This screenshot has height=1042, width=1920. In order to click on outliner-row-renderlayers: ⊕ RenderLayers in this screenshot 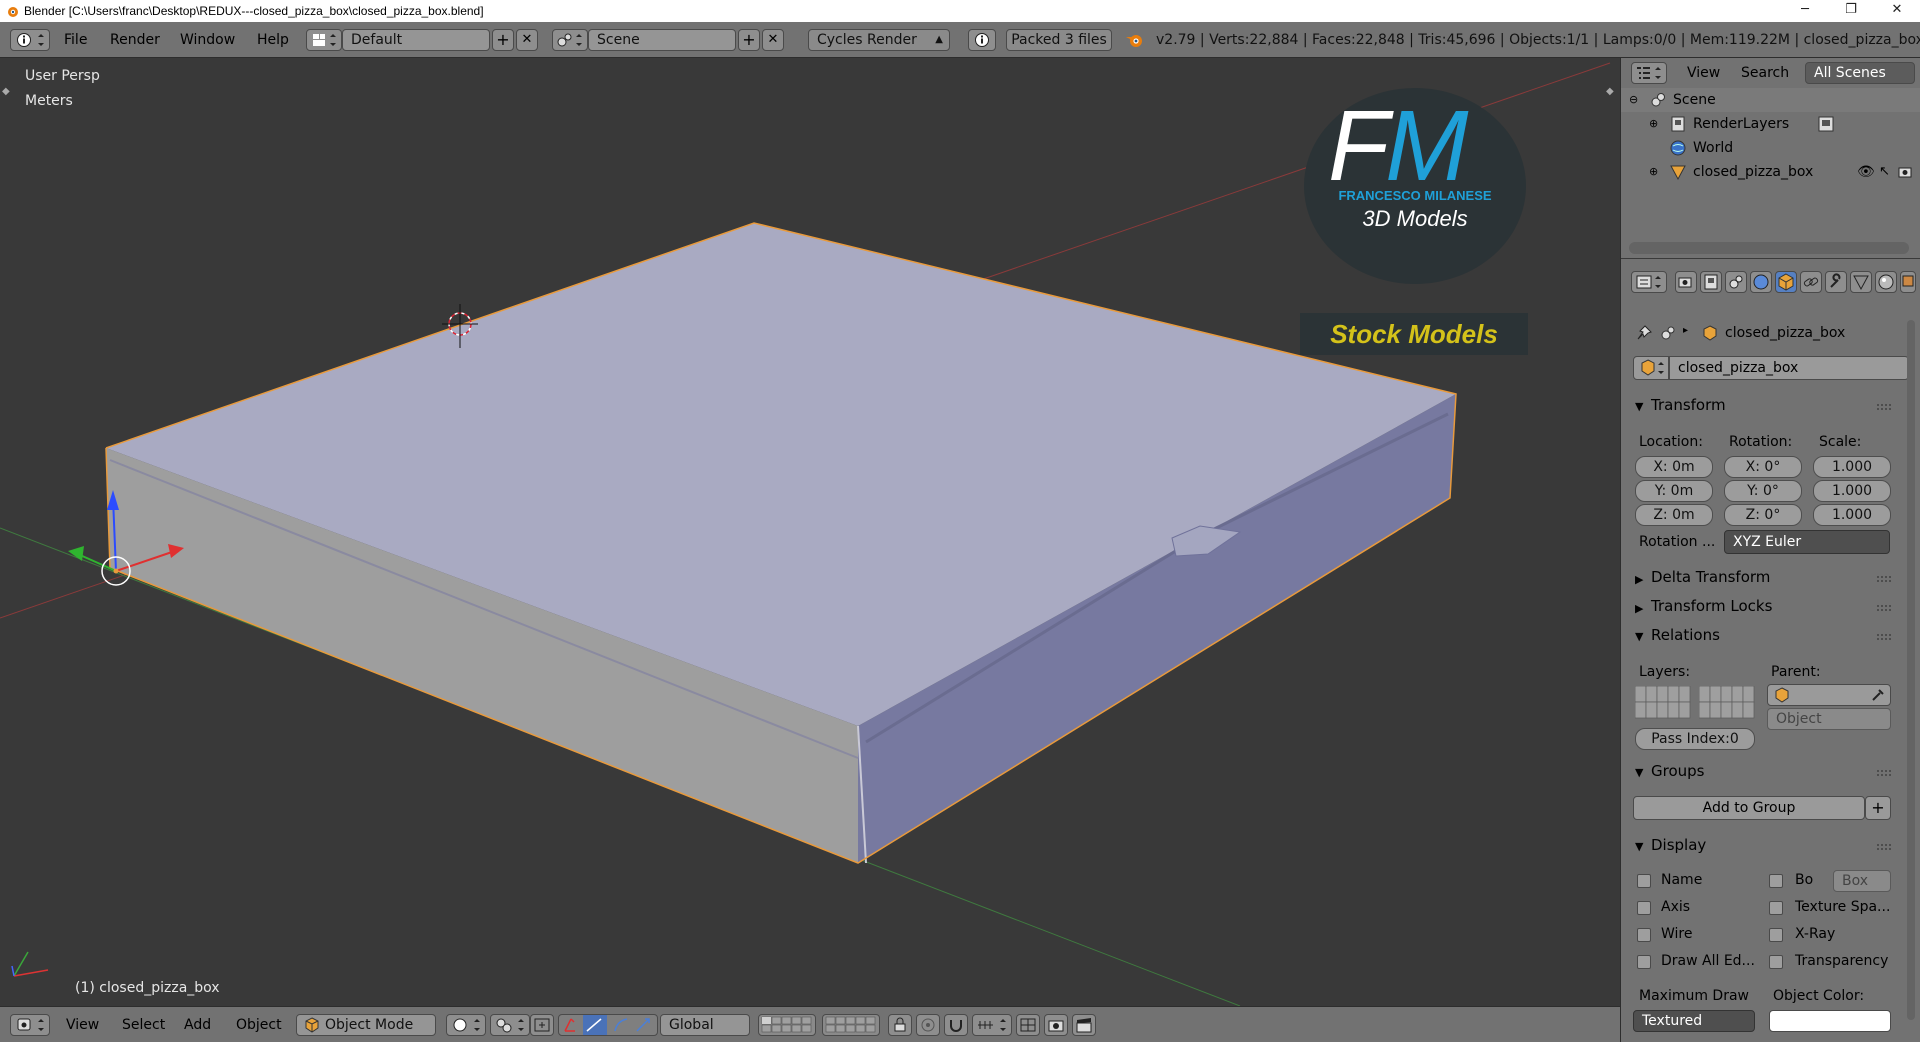, I will do `click(1770, 124)`.